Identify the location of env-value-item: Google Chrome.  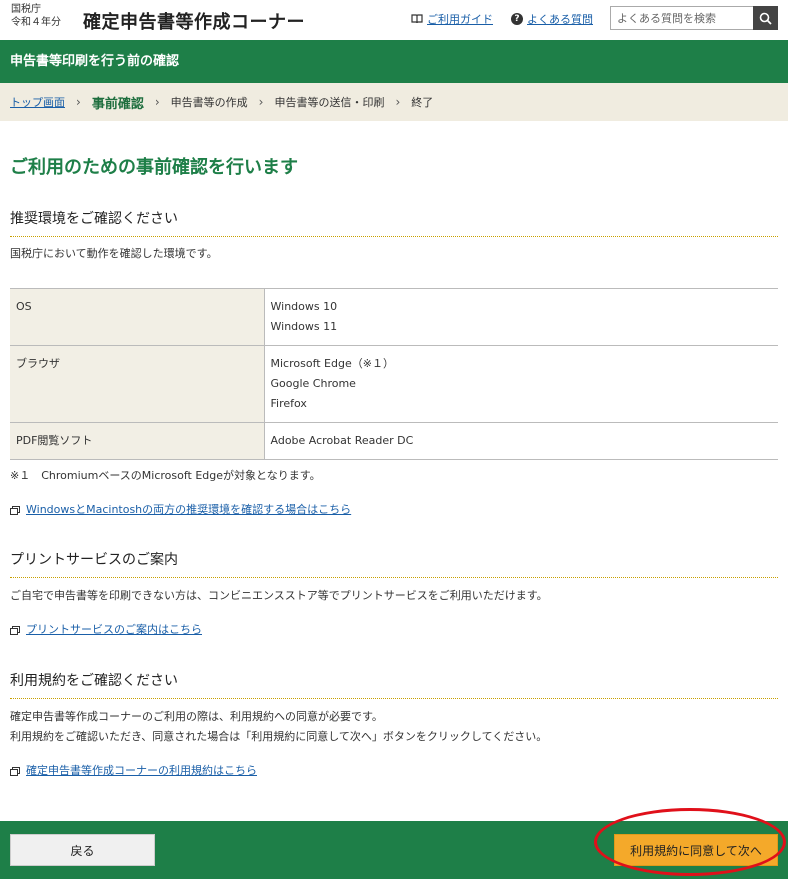
(313, 383).